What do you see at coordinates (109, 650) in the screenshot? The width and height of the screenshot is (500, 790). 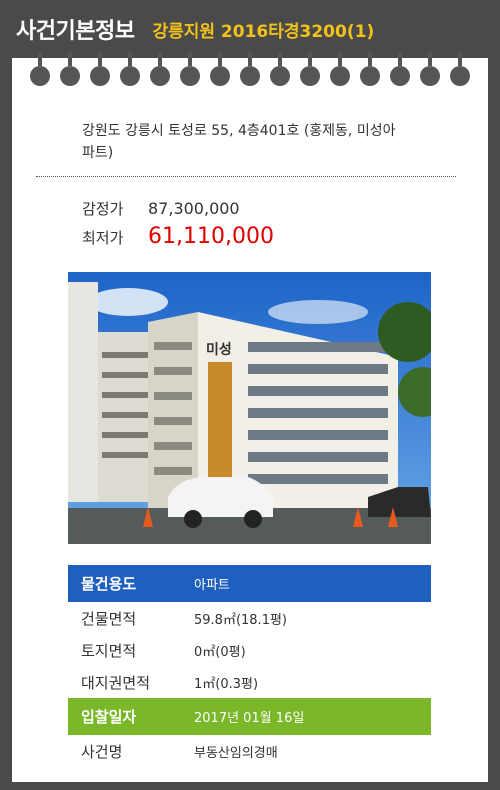 I see `detail-label: 토지면적` at bounding box center [109, 650].